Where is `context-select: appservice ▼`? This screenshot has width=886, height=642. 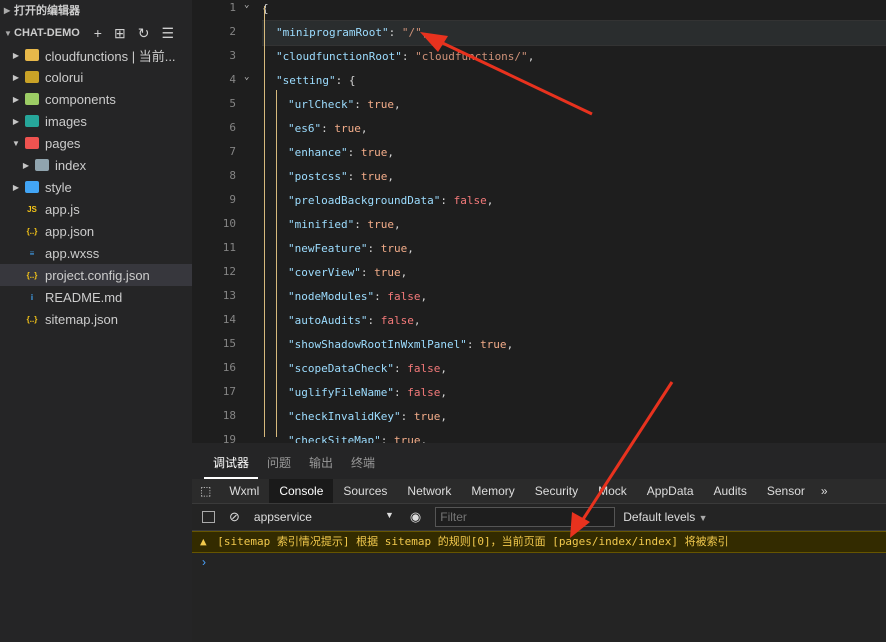 context-select: appservice ▼ is located at coordinates (324, 517).